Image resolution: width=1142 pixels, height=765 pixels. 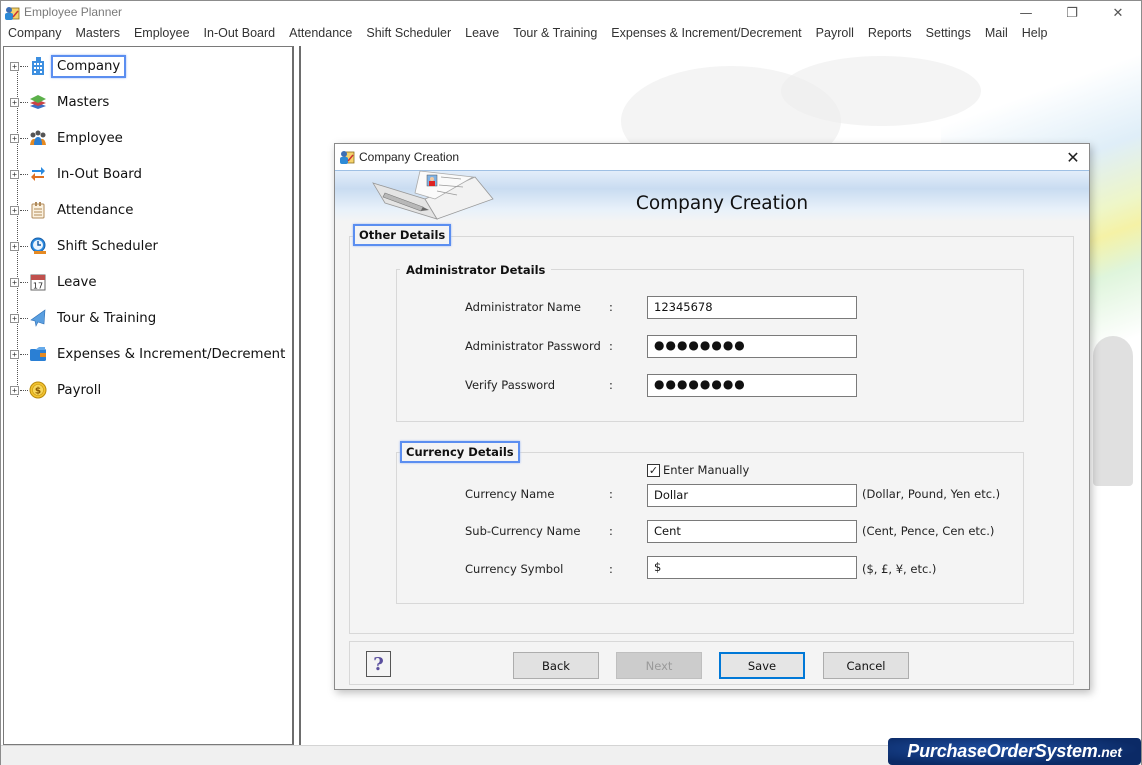 I want to click on enter-manually-checkbox: ✓ Enter Manually, so click(x=698, y=470).